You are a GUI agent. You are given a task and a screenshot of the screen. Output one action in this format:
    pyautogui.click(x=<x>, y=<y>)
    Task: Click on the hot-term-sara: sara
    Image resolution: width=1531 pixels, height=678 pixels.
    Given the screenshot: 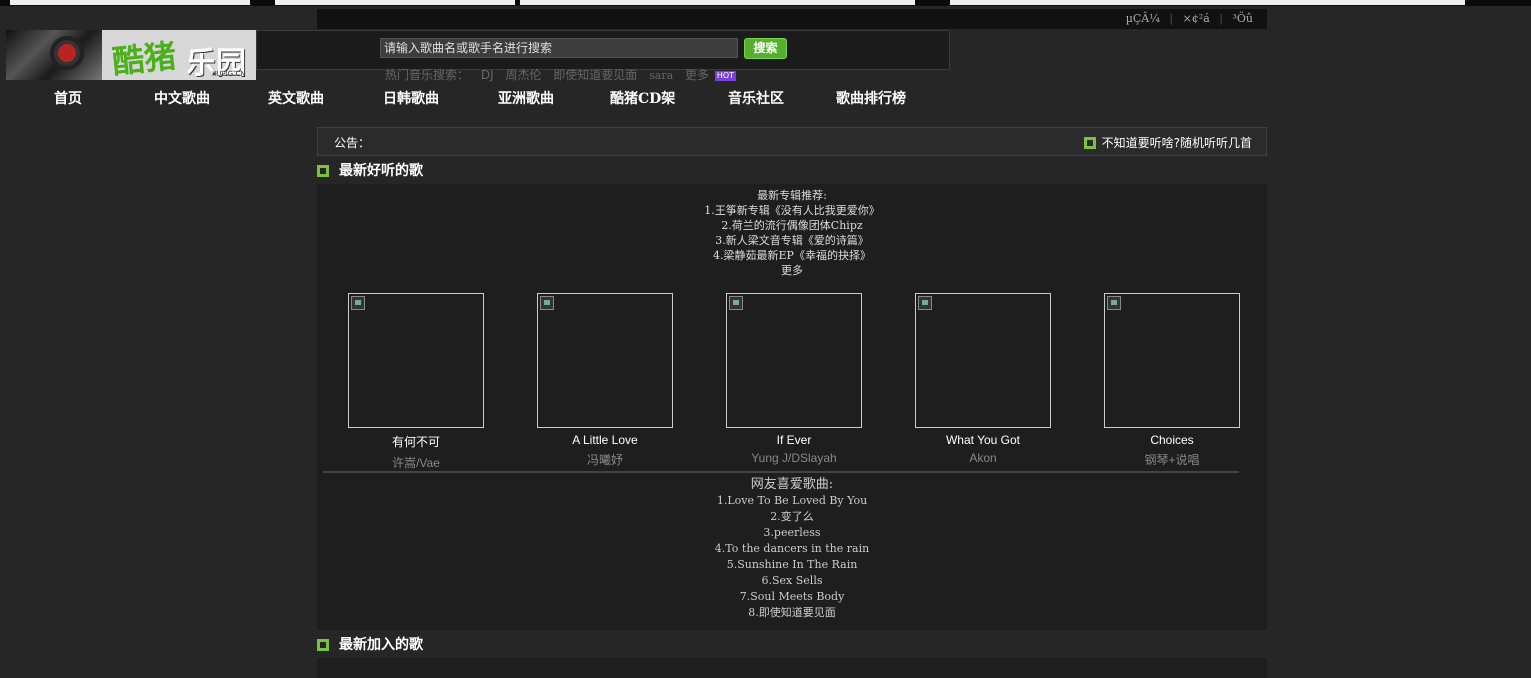 What is the action you would take?
    pyautogui.click(x=661, y=75)
    